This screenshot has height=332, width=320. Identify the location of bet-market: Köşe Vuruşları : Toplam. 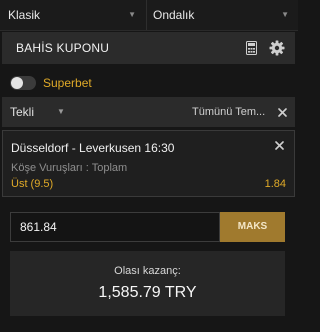
(69, 168).